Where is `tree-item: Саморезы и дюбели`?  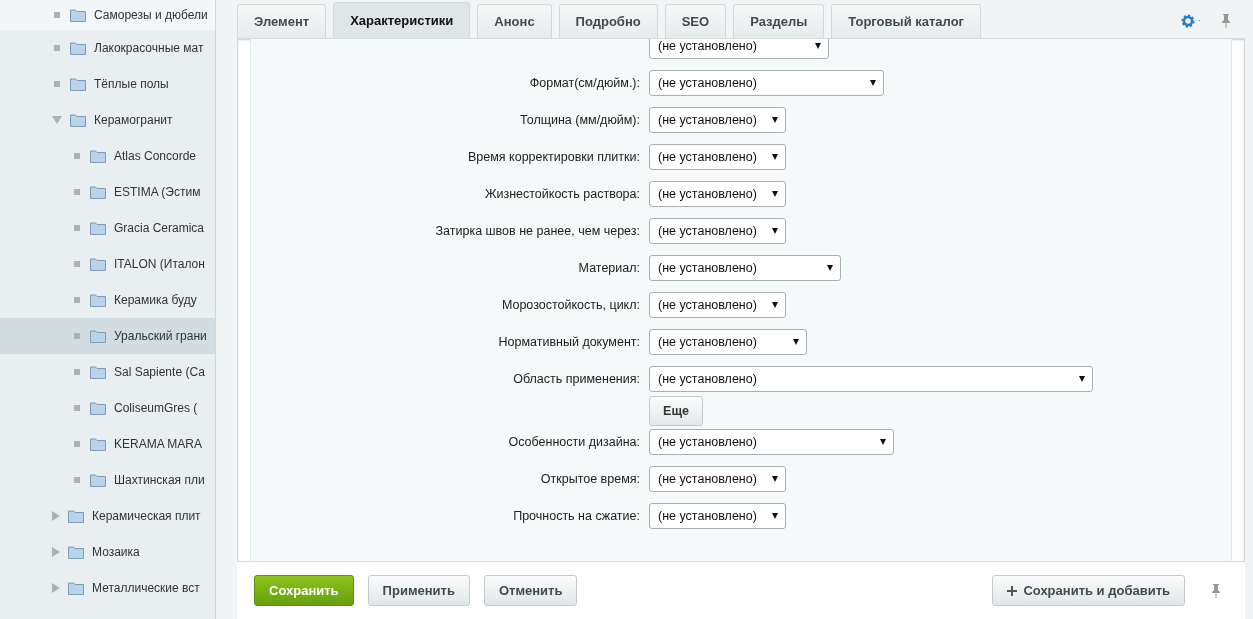
tree-item: Саморезы и дюбели is located at coordinates (107, 15).